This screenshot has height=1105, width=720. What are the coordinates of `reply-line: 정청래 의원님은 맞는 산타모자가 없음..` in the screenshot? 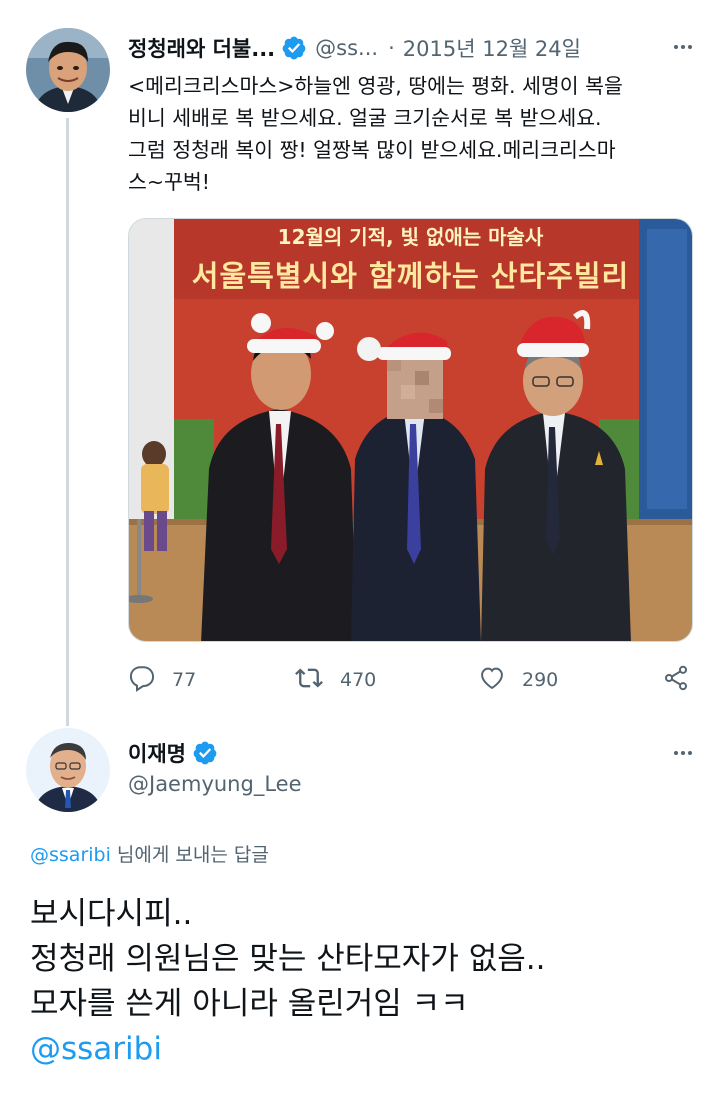 It's located at (288, 959).